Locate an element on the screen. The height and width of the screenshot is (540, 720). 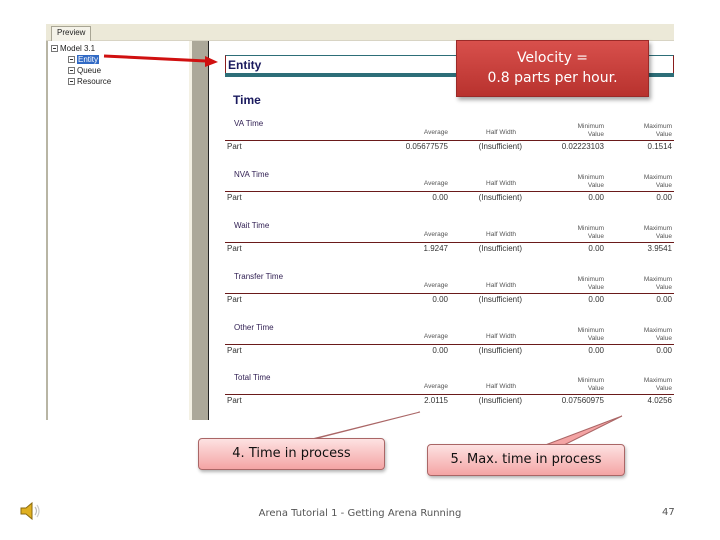
cell-minimum: 0.02223103 is located at coordinates (582, 146).